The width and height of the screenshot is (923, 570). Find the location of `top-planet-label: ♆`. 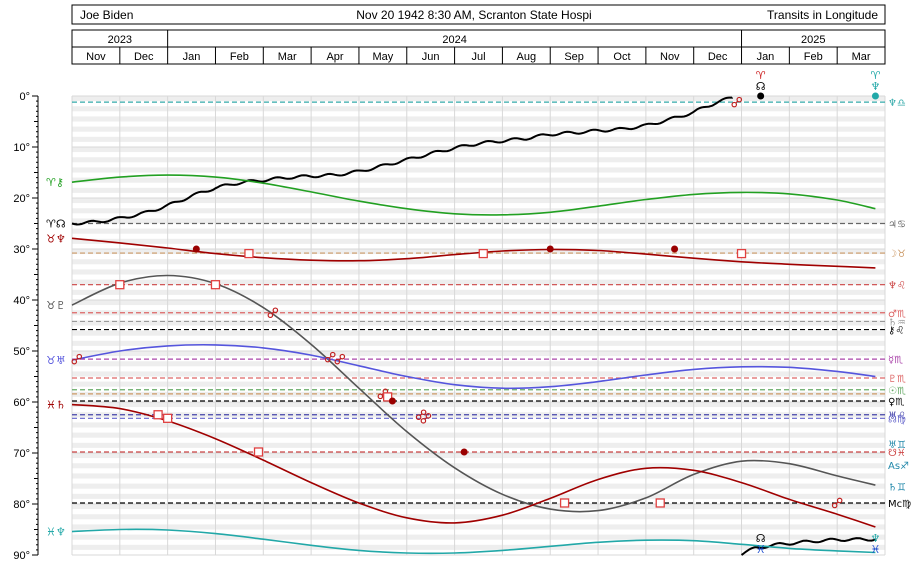

top-planet-label: ♆ is located at coordinates (875, 86).